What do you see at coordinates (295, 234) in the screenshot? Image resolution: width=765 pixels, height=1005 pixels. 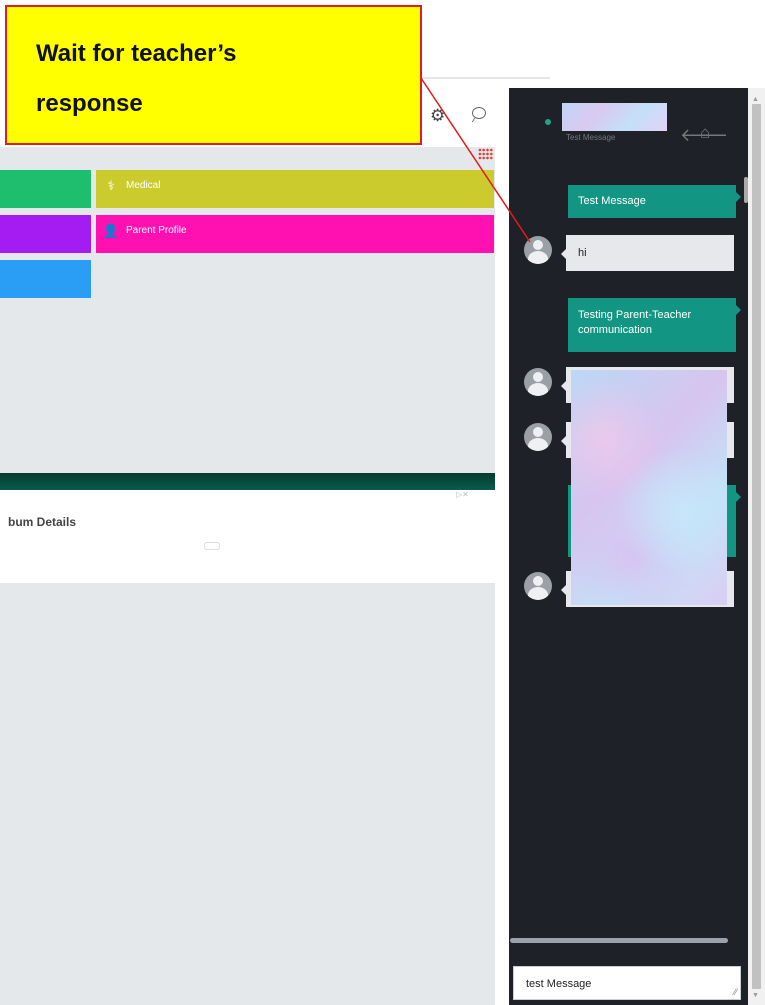 I see `tile-parent-profile: 👤 Parent Profile` at bounding box center [295, 234].